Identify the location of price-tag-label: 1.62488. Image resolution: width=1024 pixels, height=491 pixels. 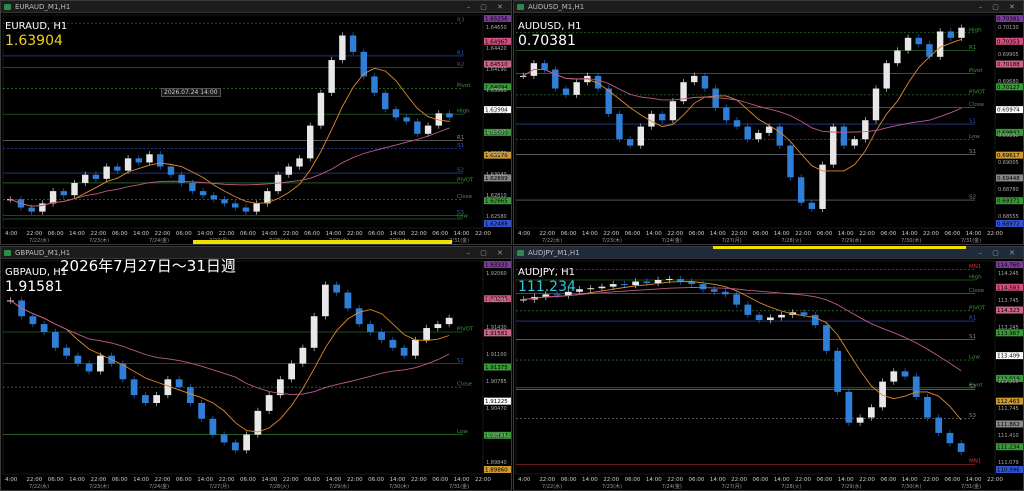
(496, 225).